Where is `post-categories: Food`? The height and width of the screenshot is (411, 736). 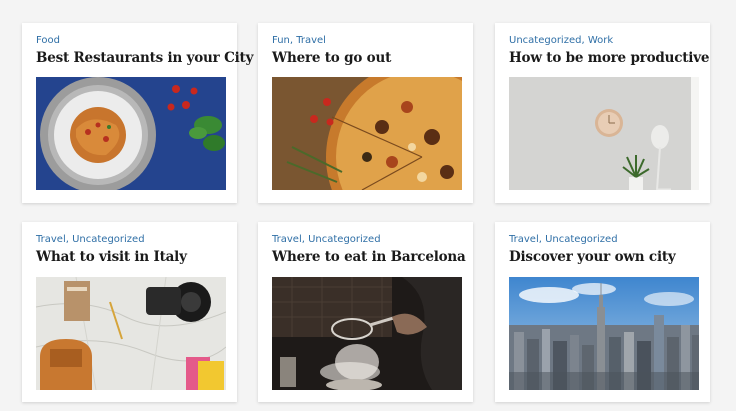 post-categories: Food is located at coordinates (48, 40).